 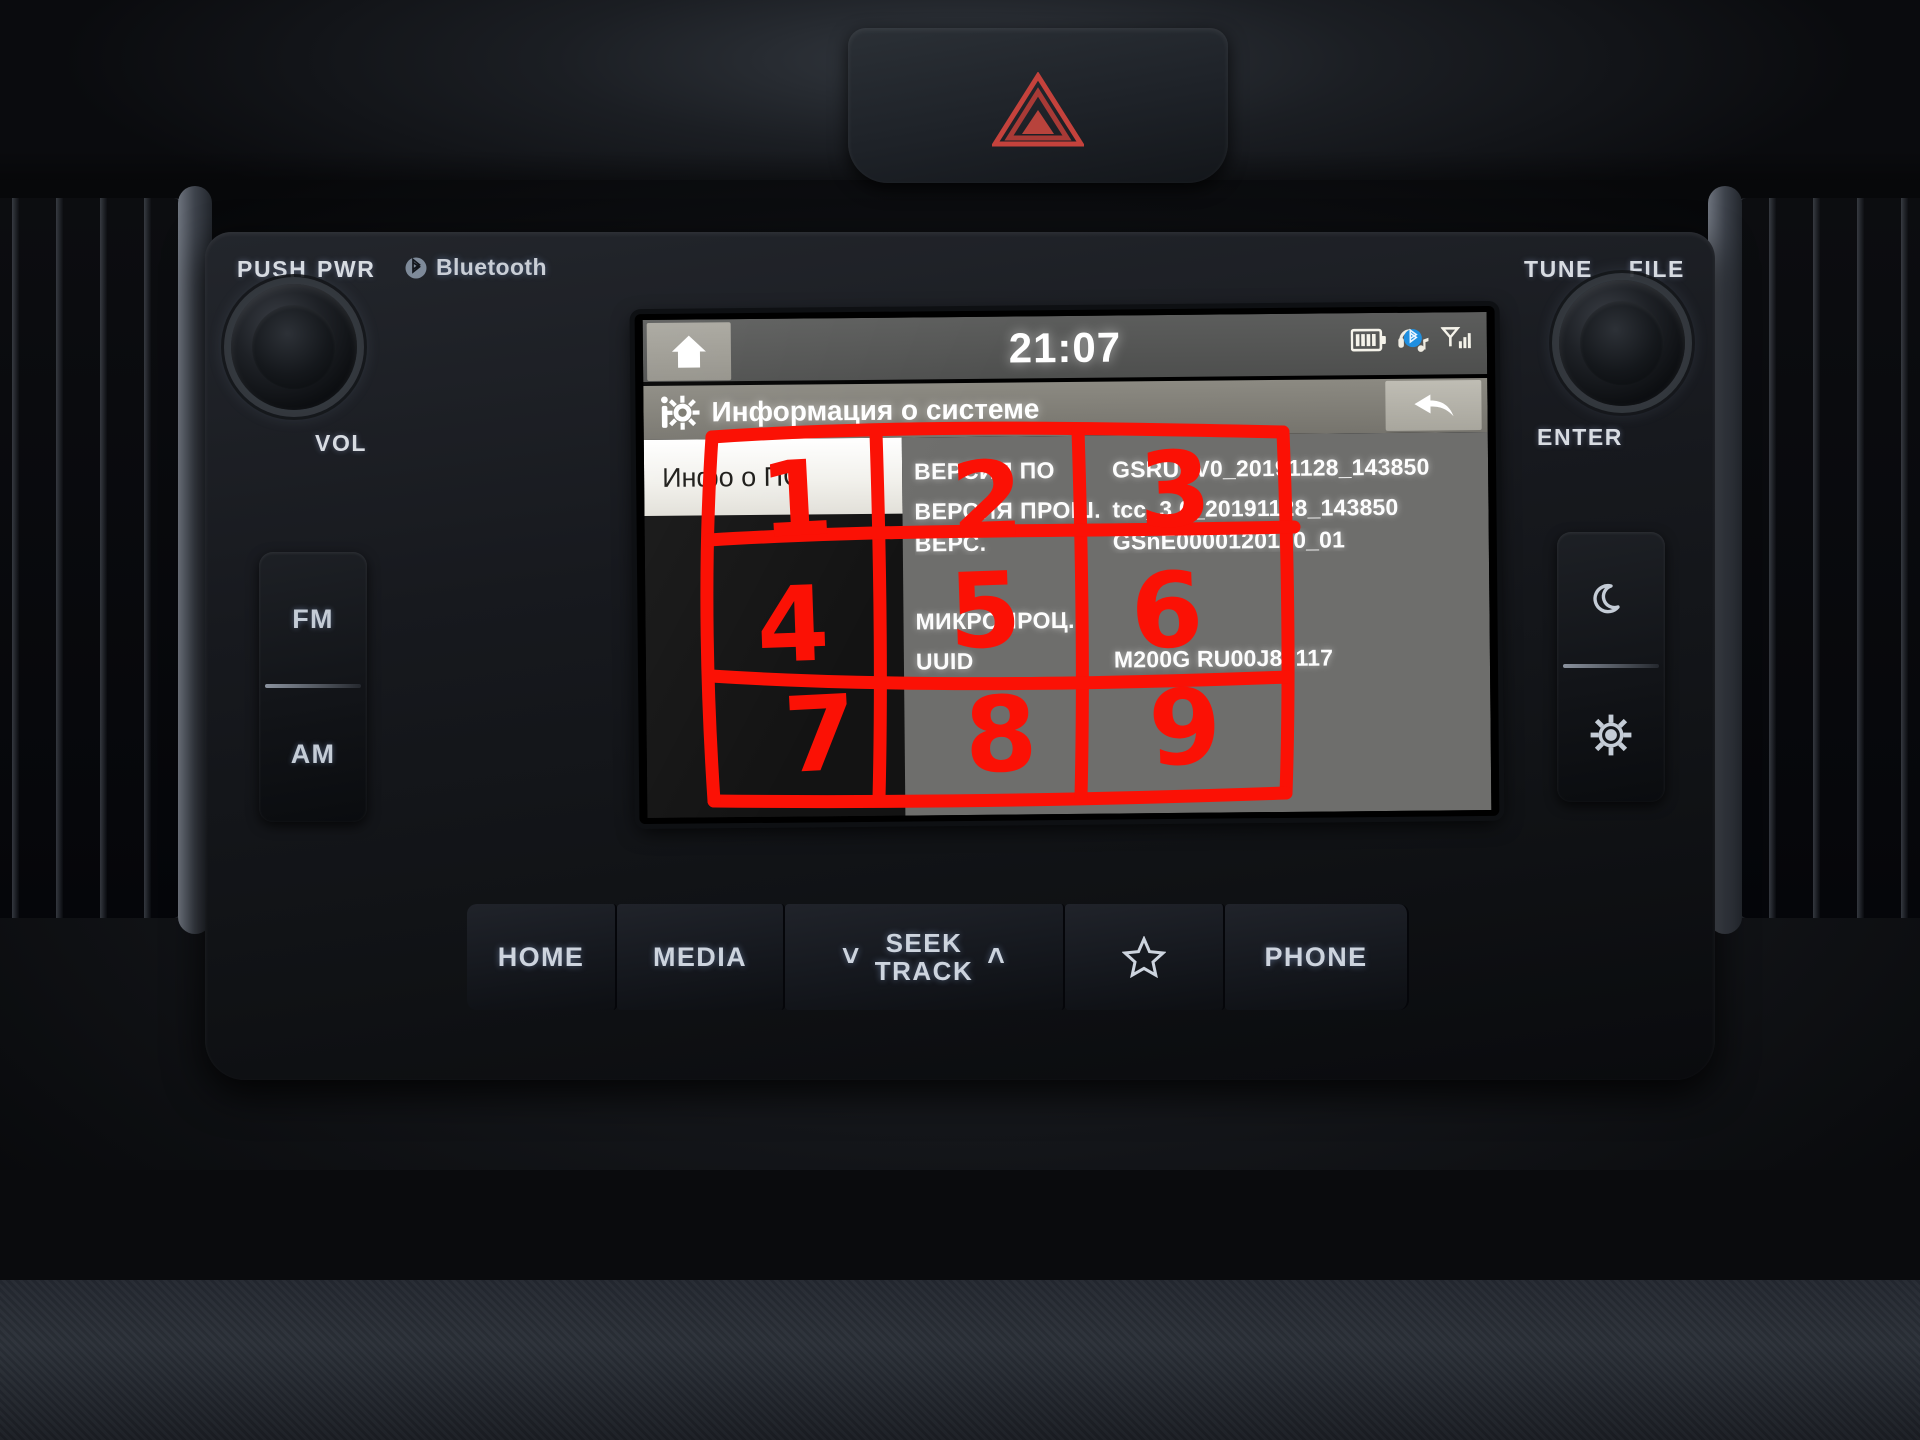 What do you see at coordinates (924, 942) in the screenshot?
I see `seek-label: SEEK` at bounding box center [924, 942].